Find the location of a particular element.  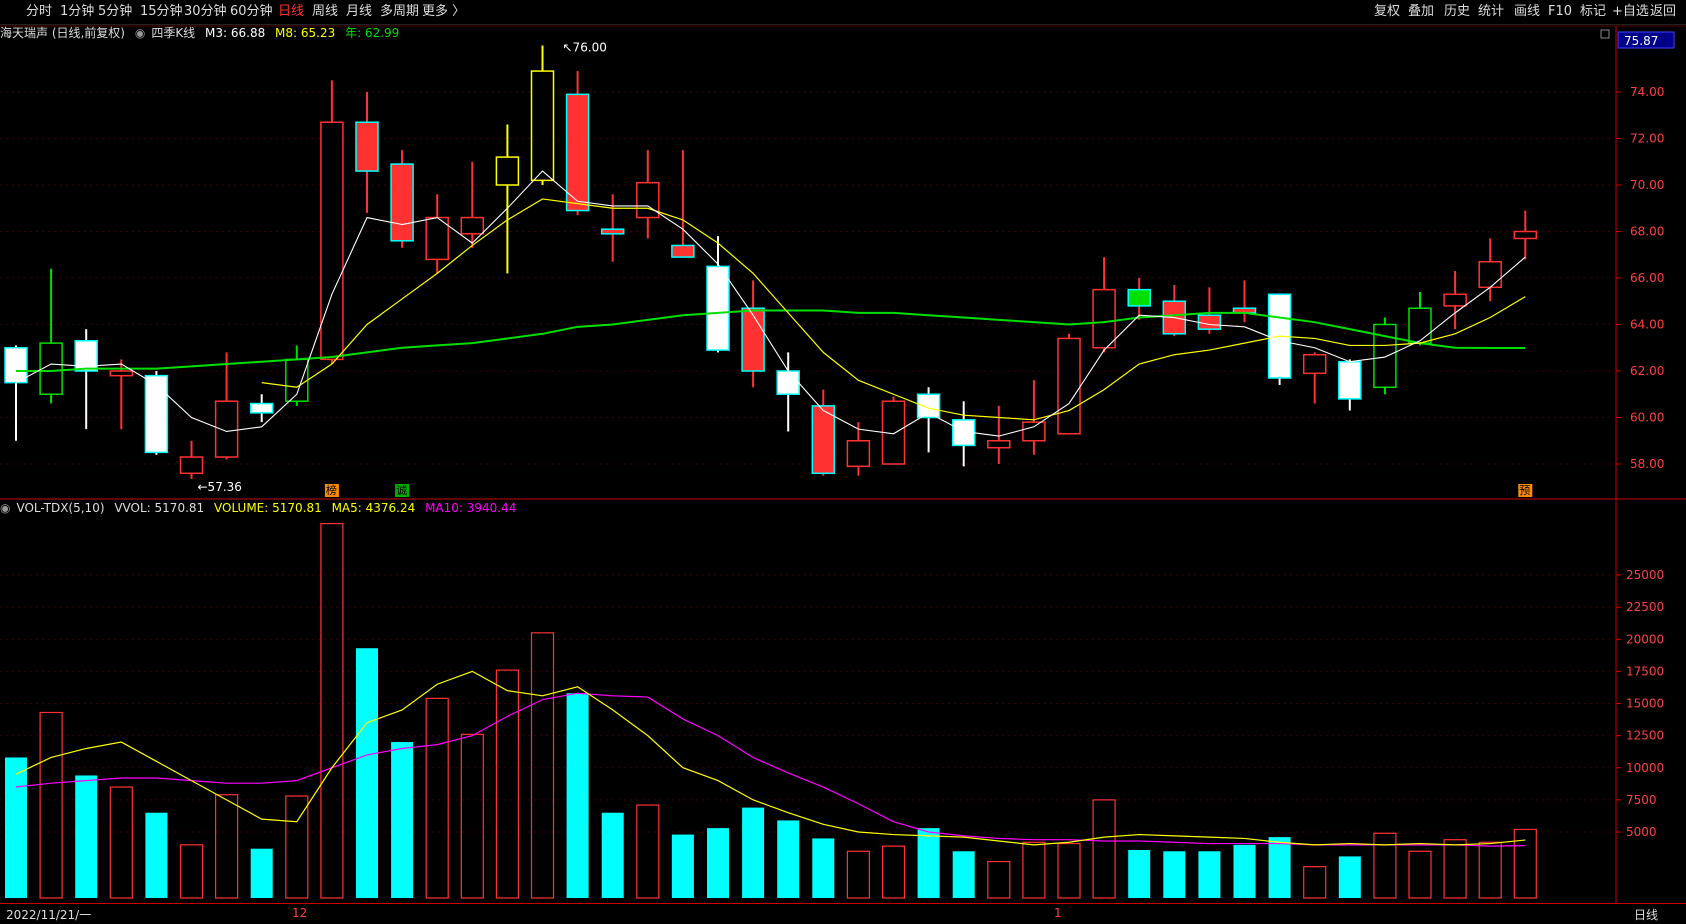

month-mark-dec: 12 is located at coordinates (300, 913).